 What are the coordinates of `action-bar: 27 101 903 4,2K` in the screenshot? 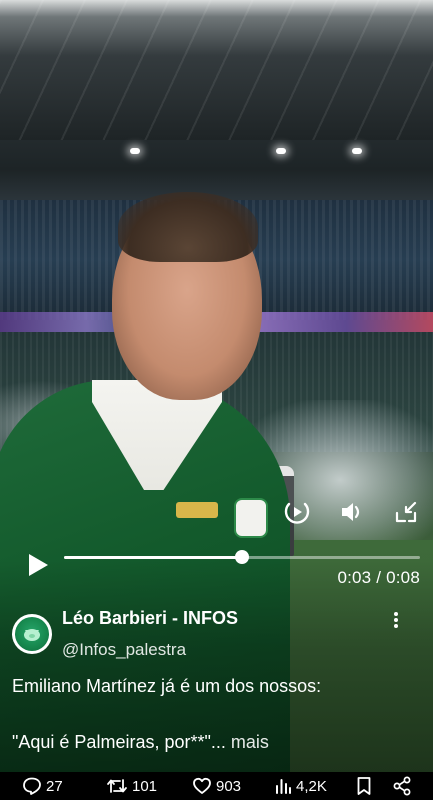 It's located at (216, 786).